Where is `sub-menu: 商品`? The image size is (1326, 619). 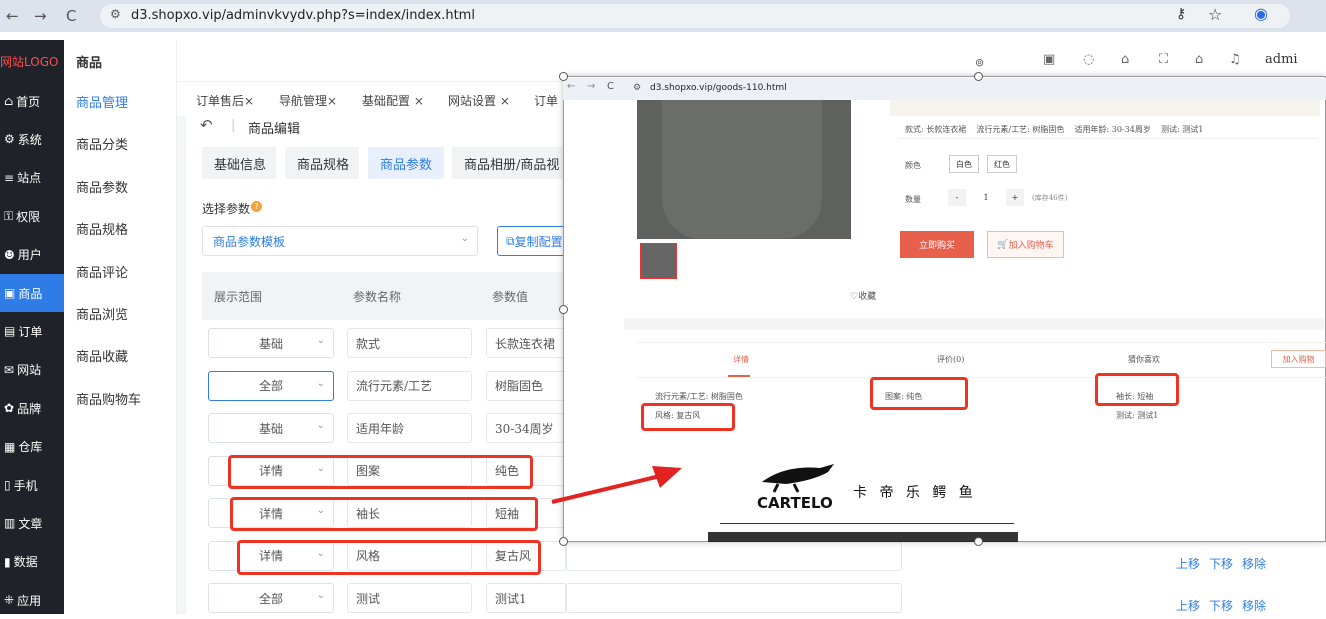 sub-menu: 商品 is located at coordinates (120, 327).